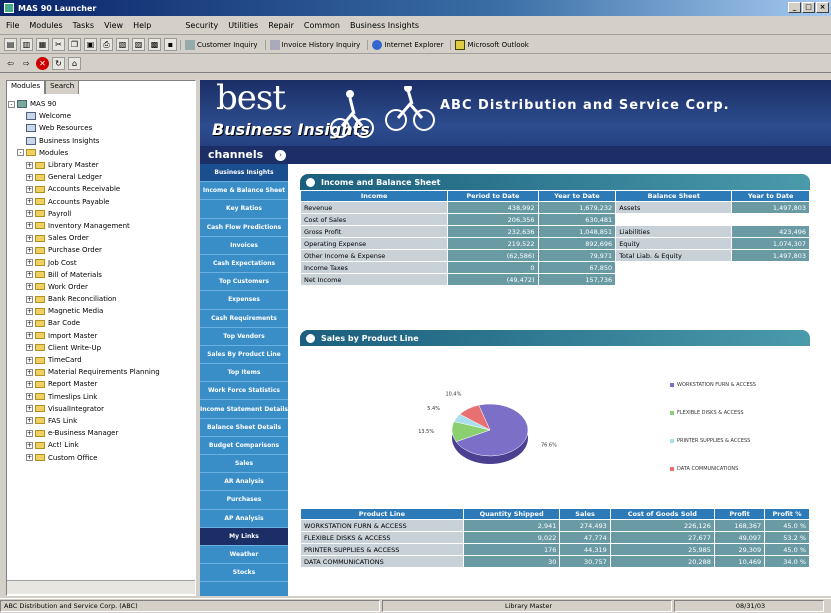 The image size is (831, 613). I want to click on nav-item: Top Vendors, so click(244, 337).